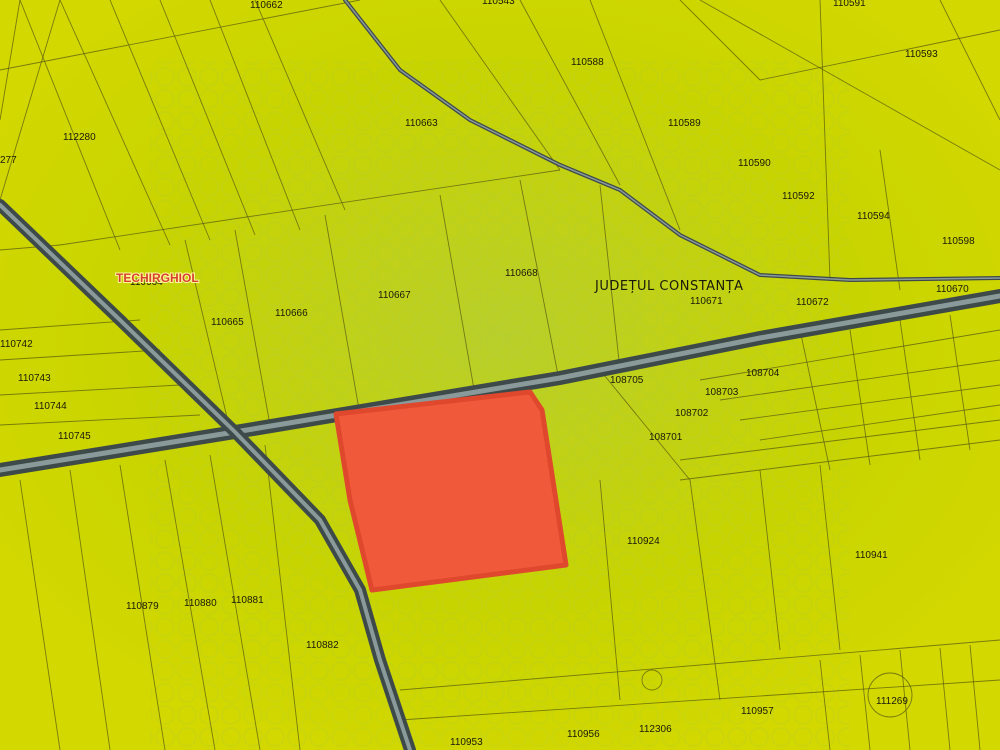 This screenshot has height=750, width=1000. Describe the element at coordinates (706, 301) in the screenshot. I see `parcel-number-110671: 110671` at that location.